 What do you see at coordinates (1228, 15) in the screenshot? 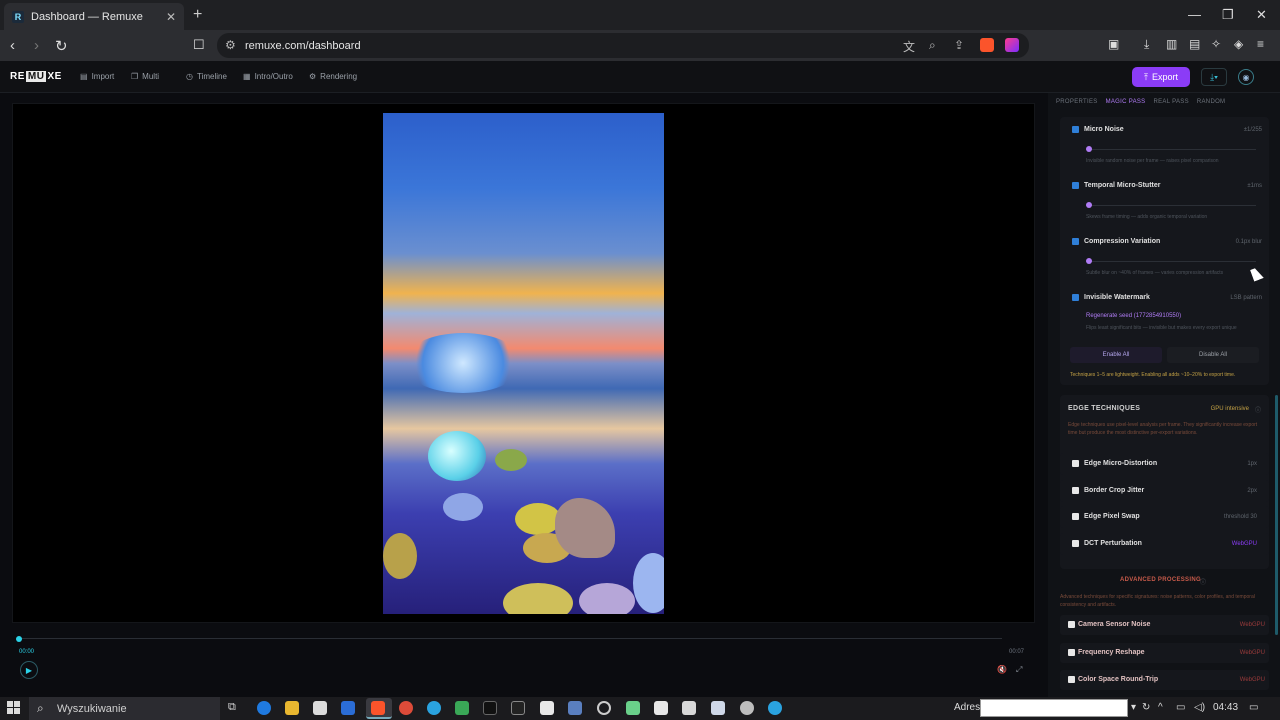
I see `maximize-icon: ❐` at bounding box center [1228, 15].